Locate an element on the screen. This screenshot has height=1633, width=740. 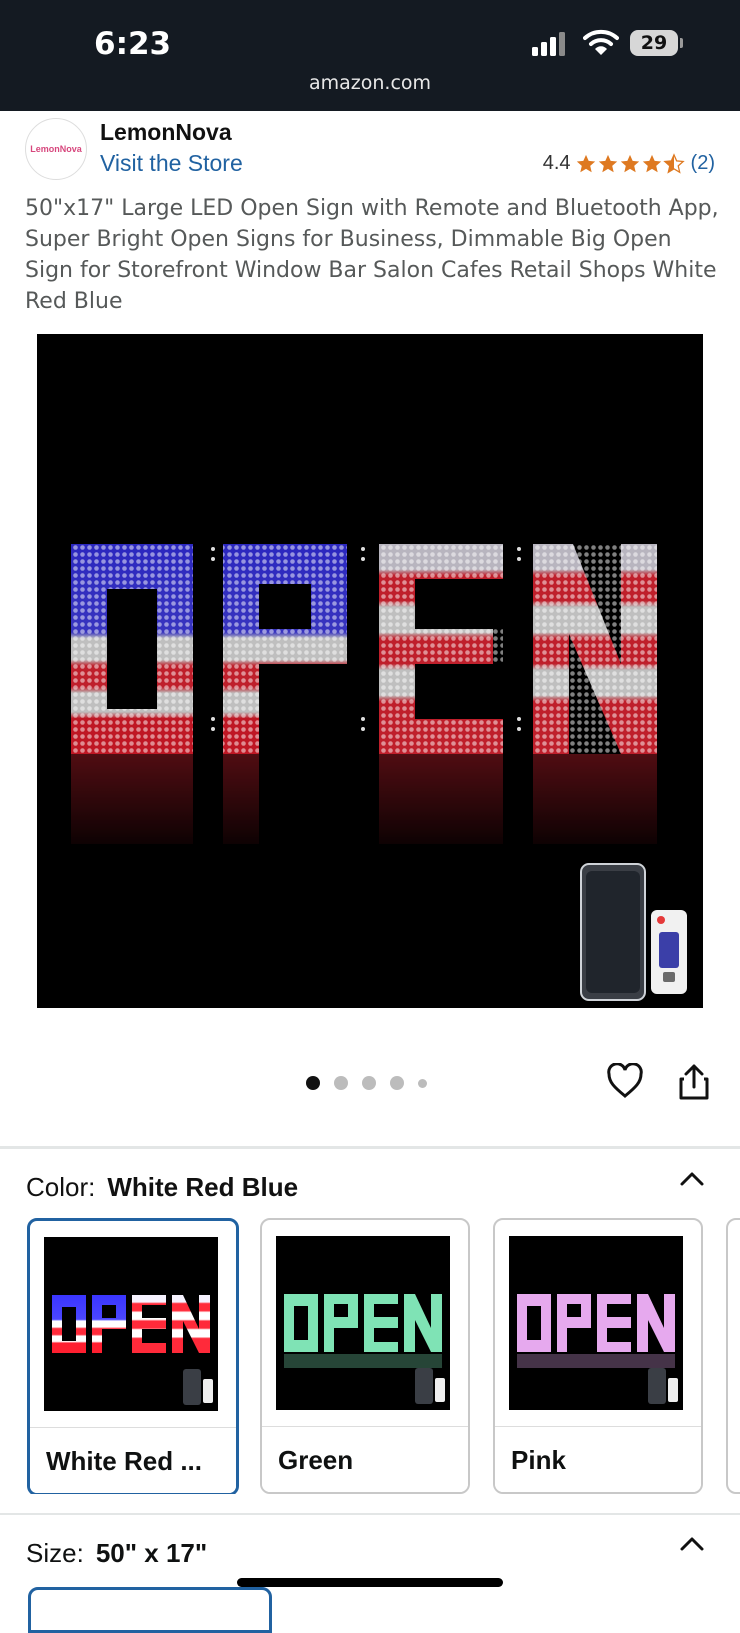
color-option-next-partial is located at coordinates (733, 1356).